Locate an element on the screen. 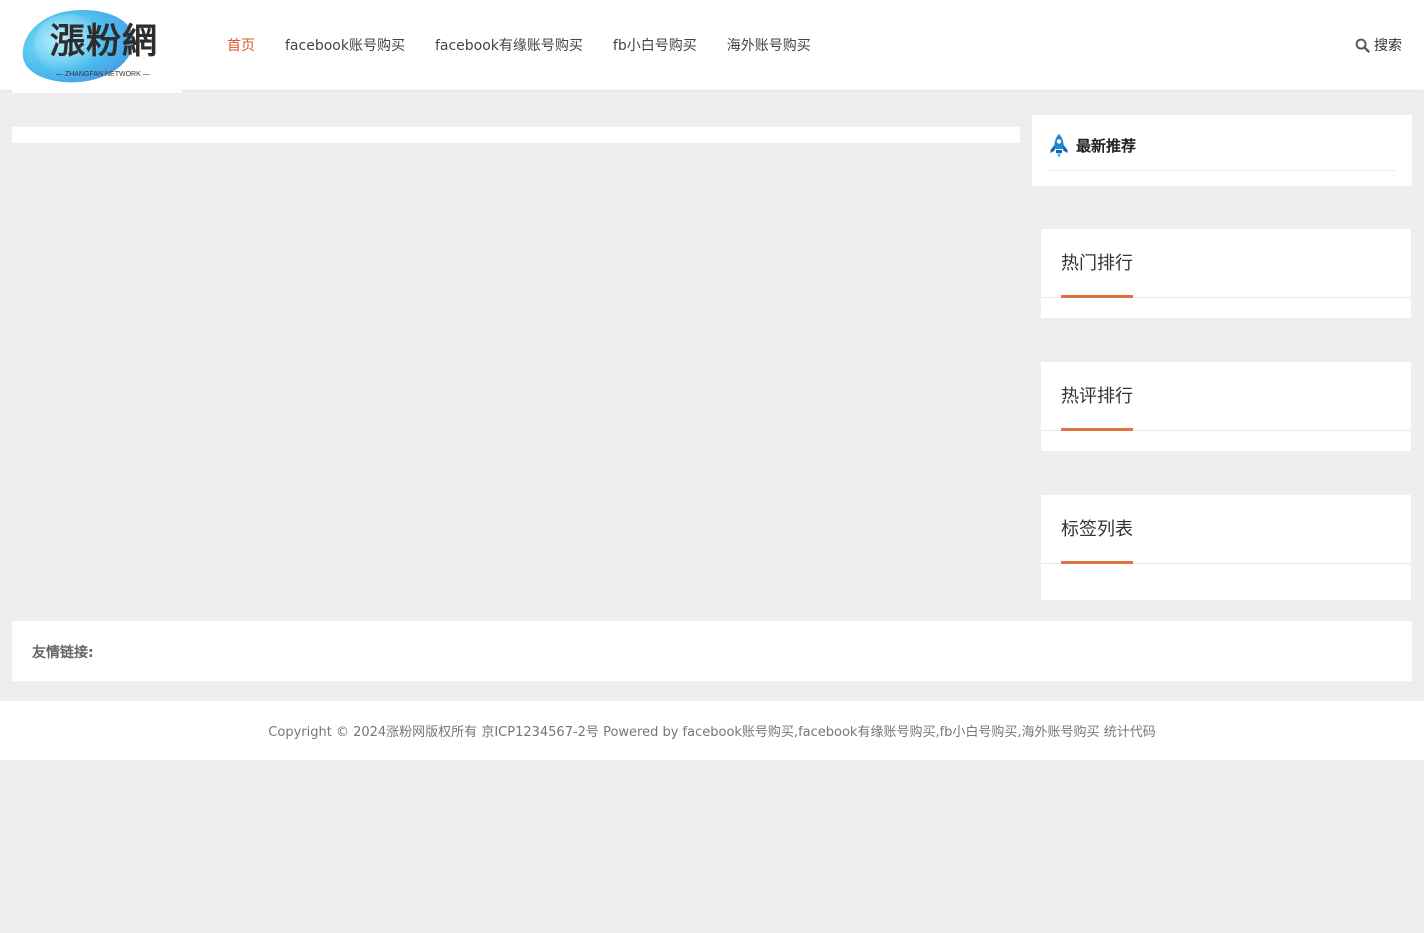 The image size is (1424, 933). search-label: 搜索 is located at coordinates (1388, 46).